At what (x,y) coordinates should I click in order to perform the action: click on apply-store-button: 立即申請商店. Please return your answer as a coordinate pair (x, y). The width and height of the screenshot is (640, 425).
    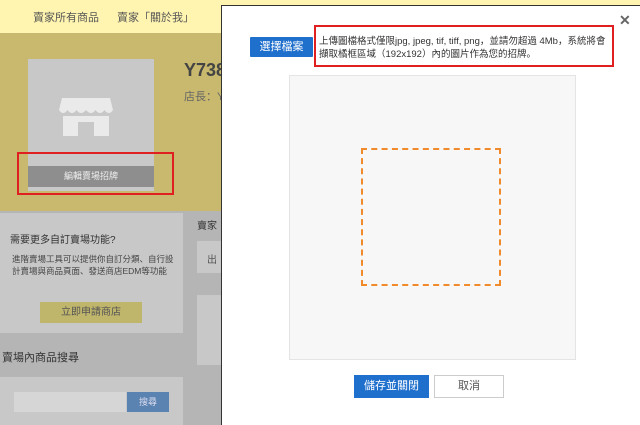
    Looking at the image, I should click on (91, 312).